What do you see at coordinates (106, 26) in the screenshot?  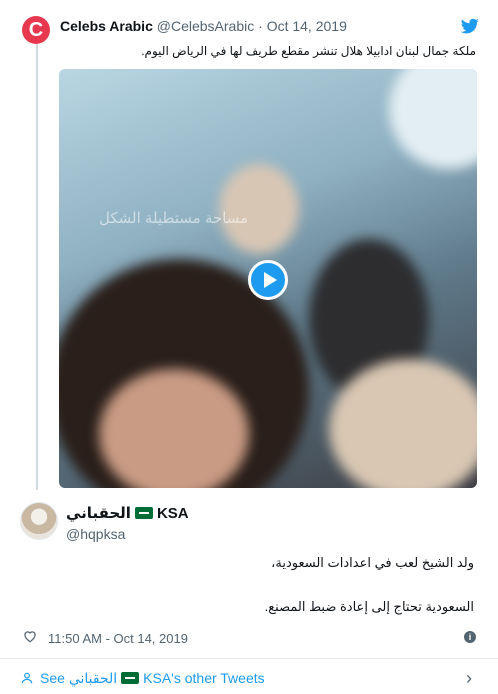 I see `quoted-author-name: Celebs Arabic` at bounding box center [106, 26].